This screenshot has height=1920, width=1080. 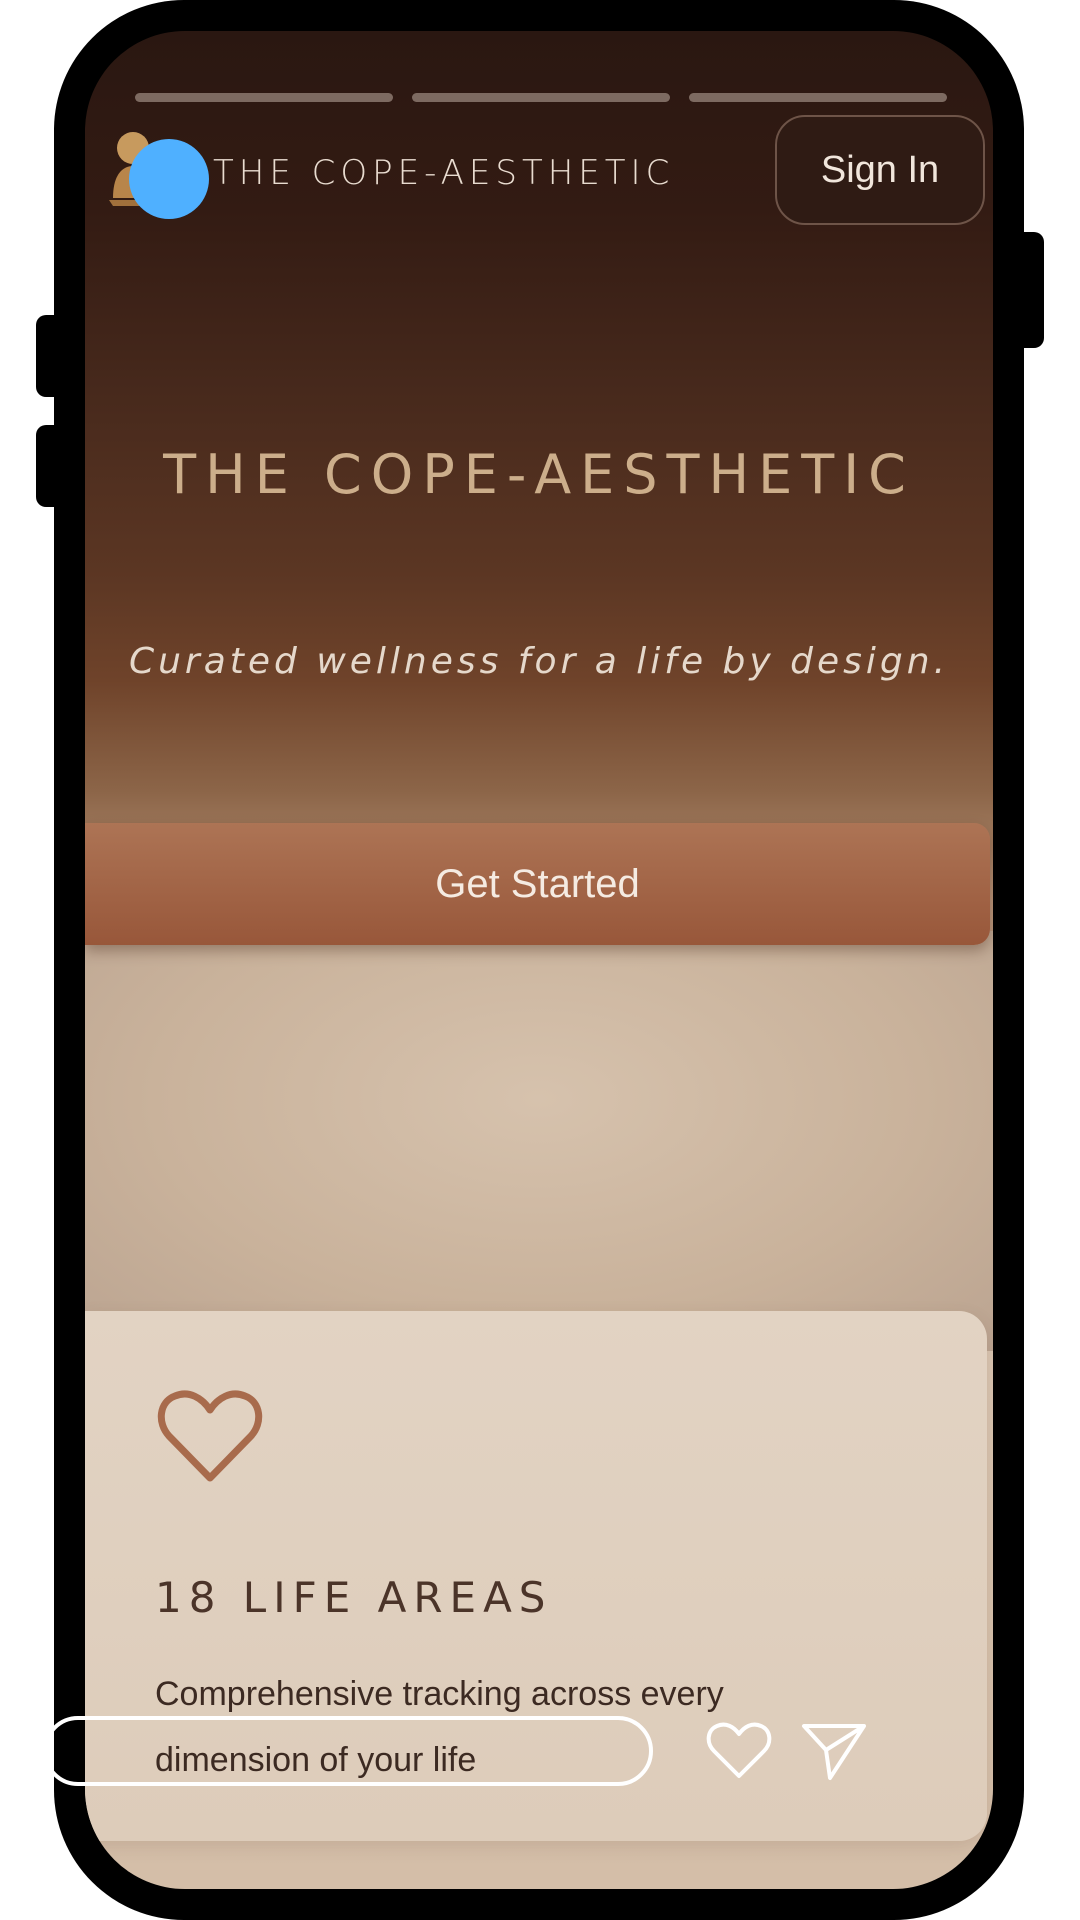 What do you see at coordinates (739, 1750) in the screenshot?
I see `heart-outline-icon` at bounding box center [739, 1750].